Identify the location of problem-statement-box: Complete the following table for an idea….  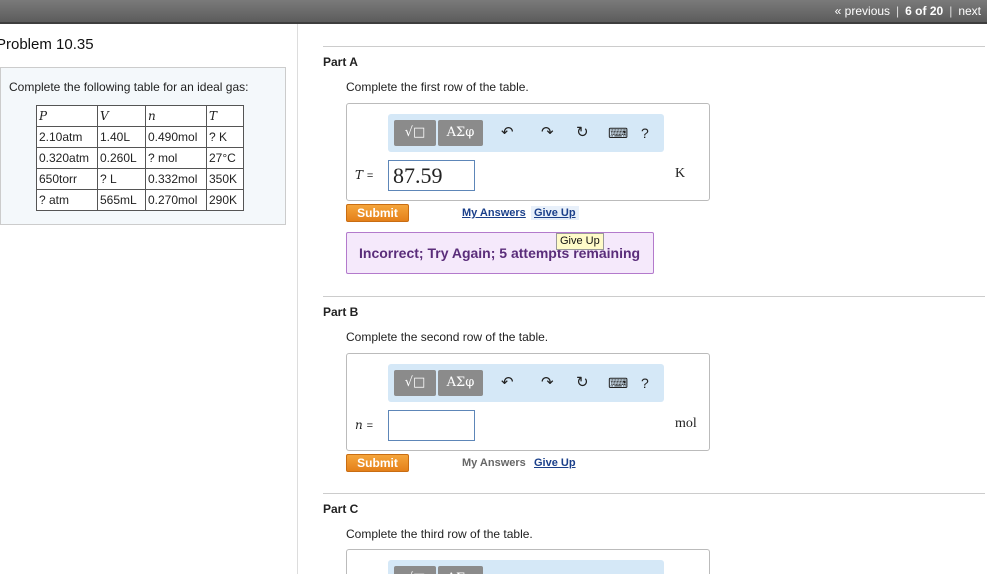
(143, 146).